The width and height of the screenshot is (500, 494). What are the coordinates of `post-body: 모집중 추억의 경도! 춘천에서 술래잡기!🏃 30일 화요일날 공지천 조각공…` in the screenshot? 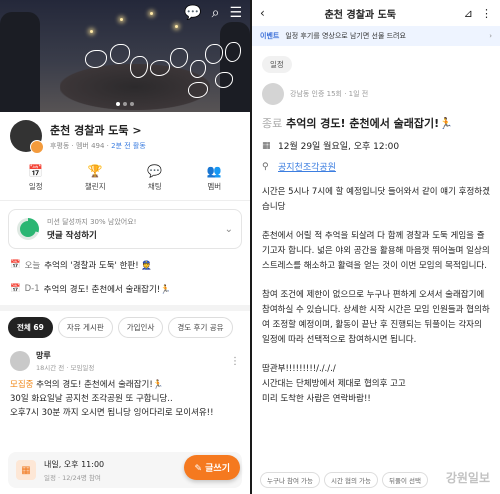 It's located at (112, 399).